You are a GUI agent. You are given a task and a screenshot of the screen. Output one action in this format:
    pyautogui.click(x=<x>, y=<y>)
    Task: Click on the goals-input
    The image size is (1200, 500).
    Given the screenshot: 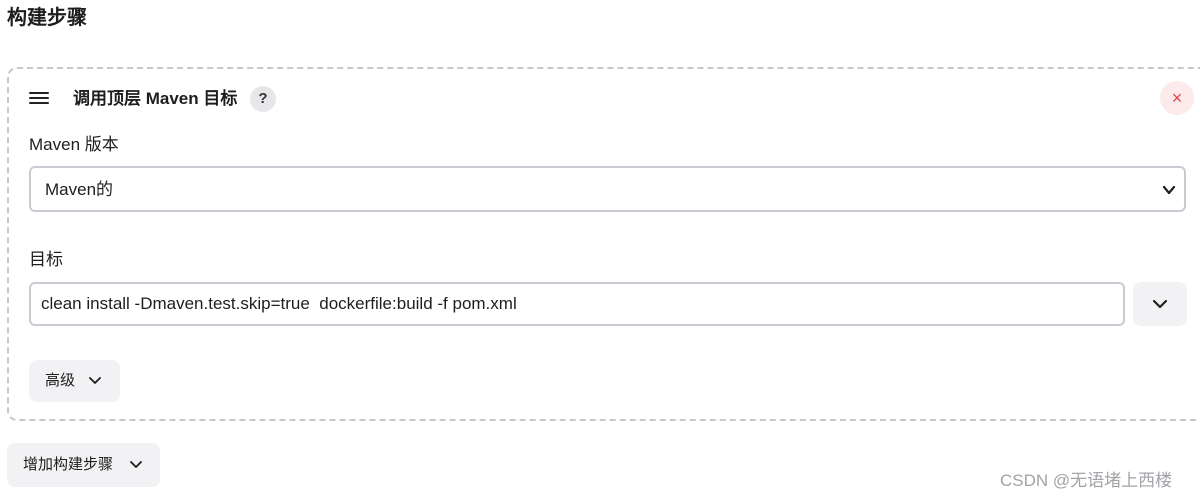 What is the action you would take?
    pyautogui.click(x=577, y=304)
    